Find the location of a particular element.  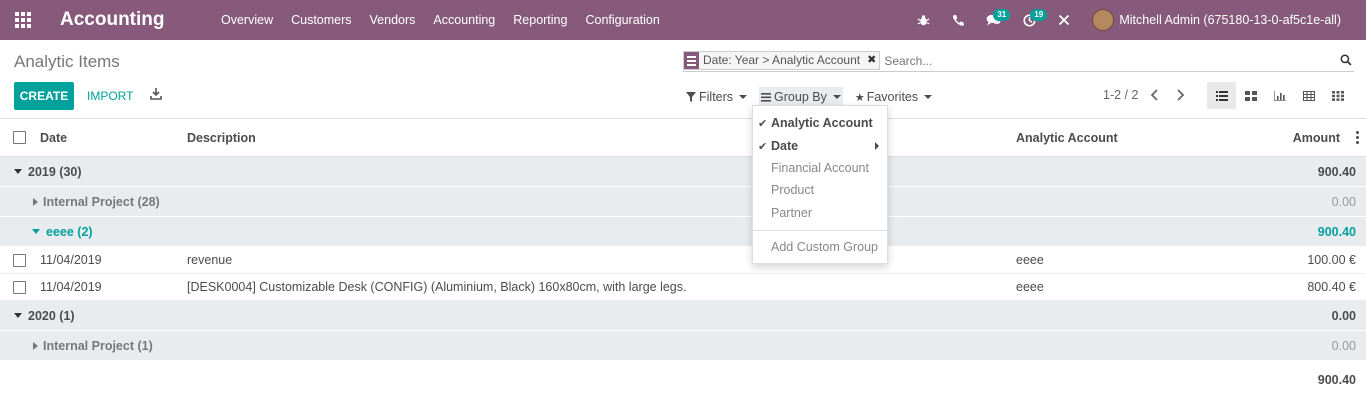

bars-icon is located at coordinates (766, 97).